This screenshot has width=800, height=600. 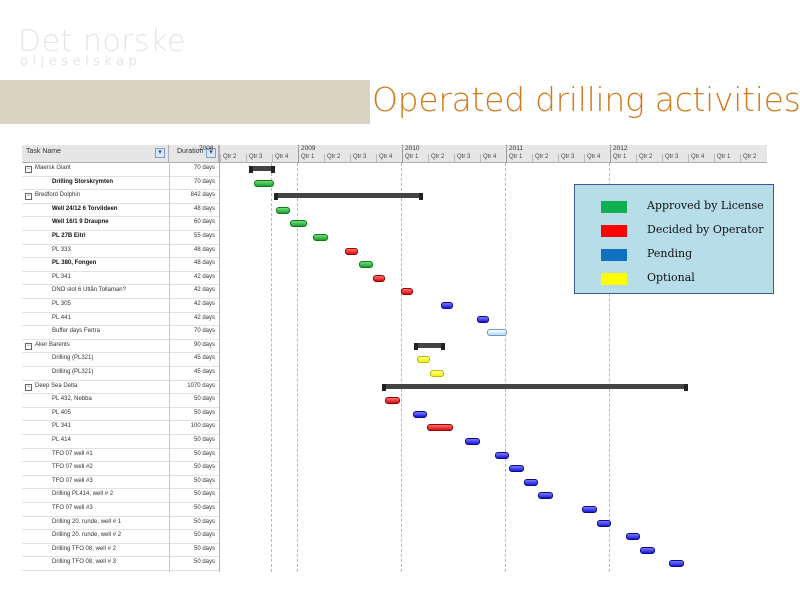 What do you see at coordinates (402, 154) in the screenshot?
I see `year-divider` at bounding box center [402, 154].